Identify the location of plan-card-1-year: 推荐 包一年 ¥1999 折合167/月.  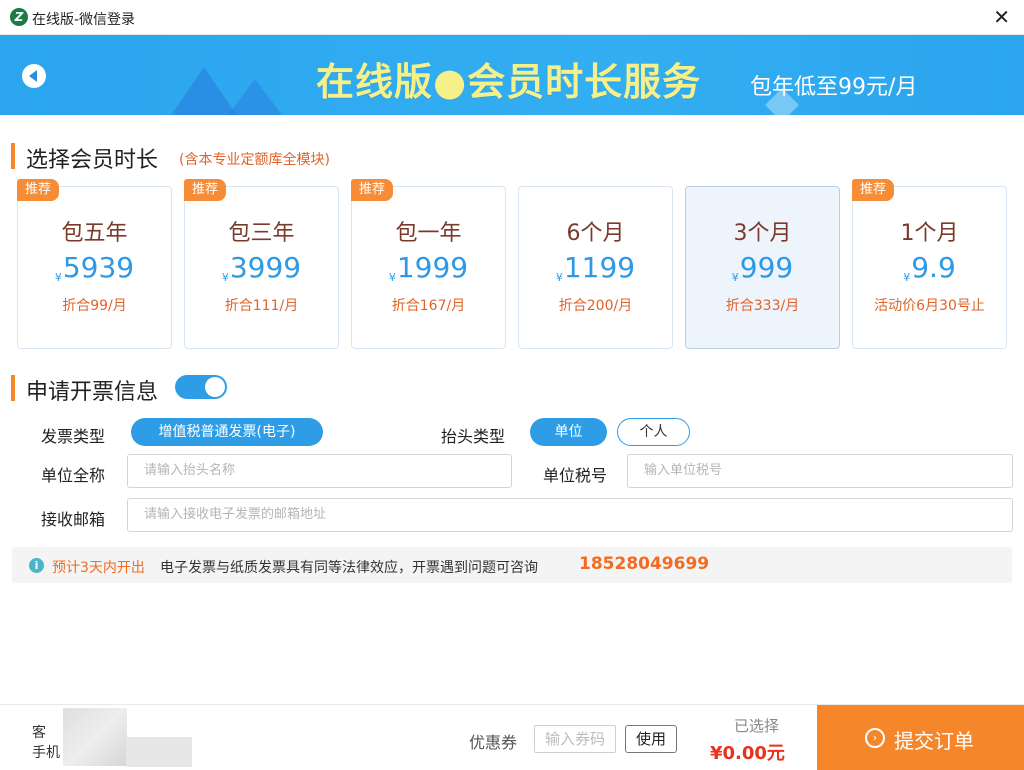
(428, 264).